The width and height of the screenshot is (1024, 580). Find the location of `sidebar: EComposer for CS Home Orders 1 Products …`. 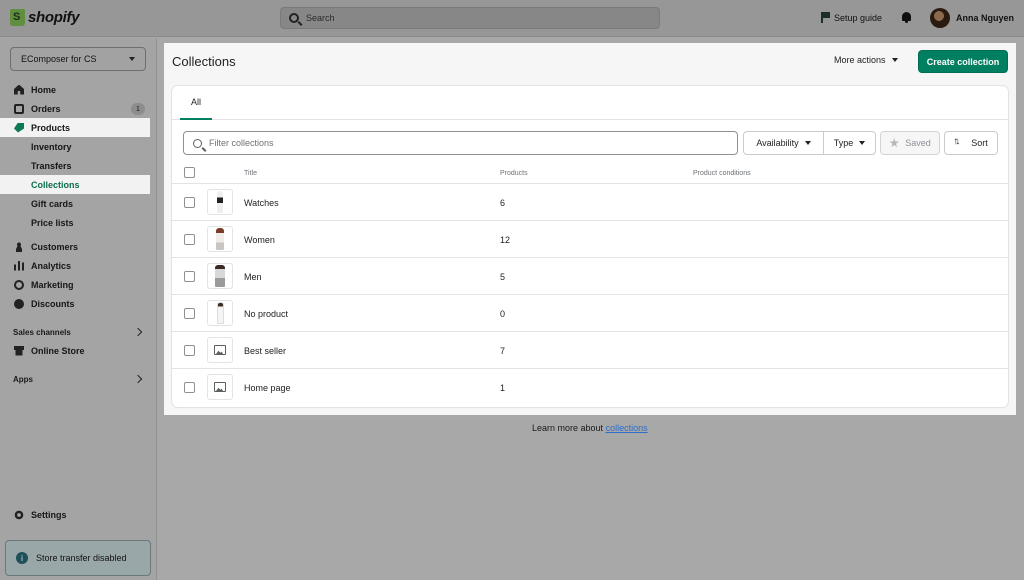

sidebar: EComposer for CS Home Orders 1 Products … is located at coordinates (78, 309).